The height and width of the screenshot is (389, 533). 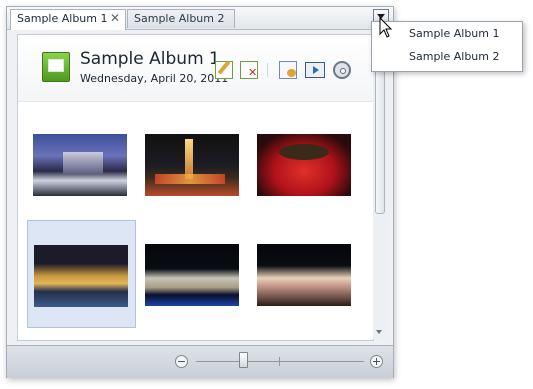 I want to click on album-header: Sample Album 1 Wednesday, April 20, 2011, so click(x=195, y=68).